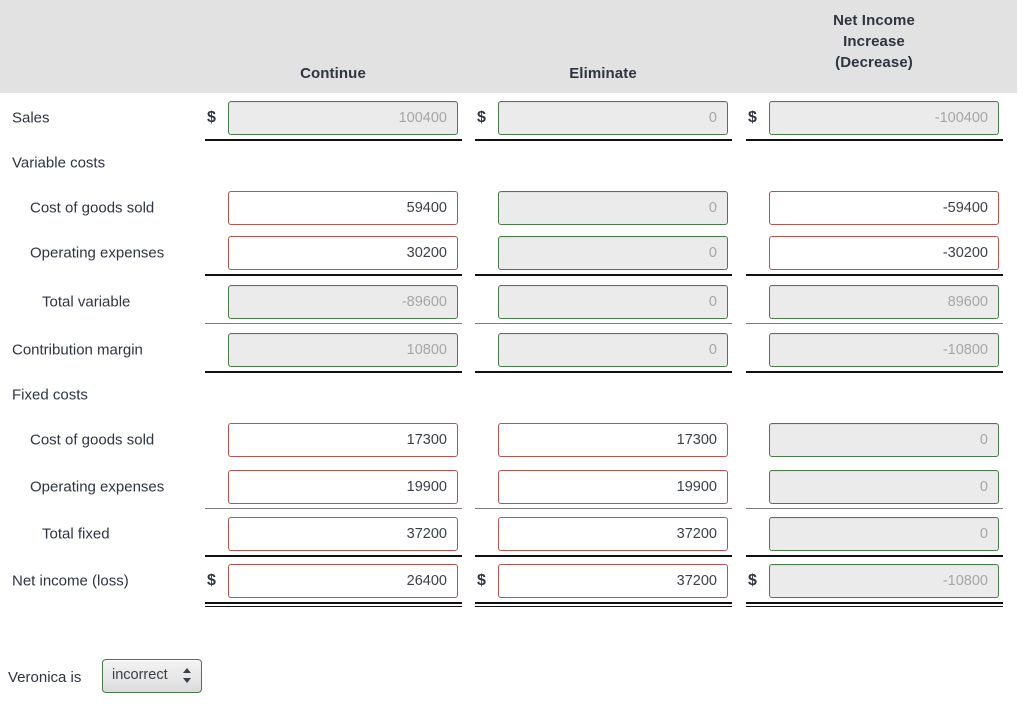  I want to click on updown-arrows-icon, so click(187, 677).